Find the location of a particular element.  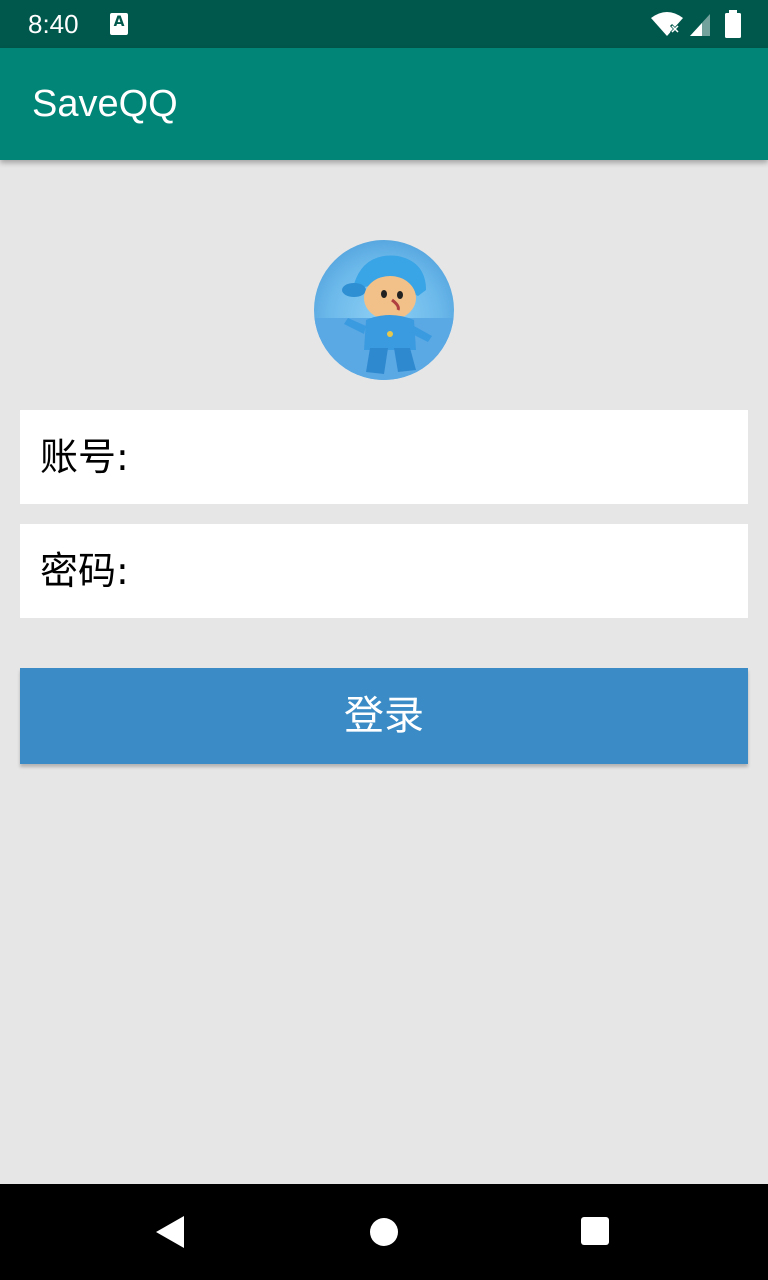

pocoyo-avatar is located at coordinates (384, 310).